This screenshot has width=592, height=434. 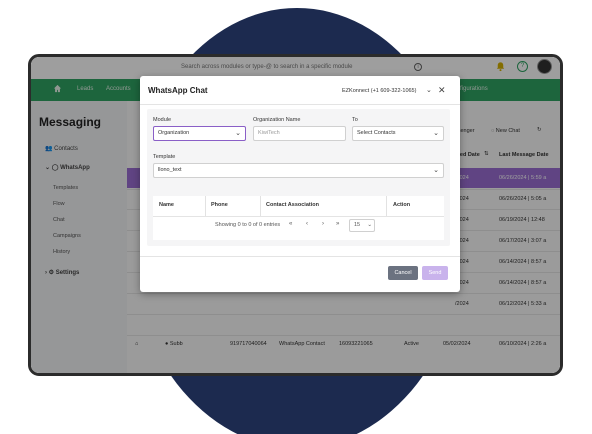 I want to click on modal-title: WhatsApp Chat, so click(x=178, y=90).